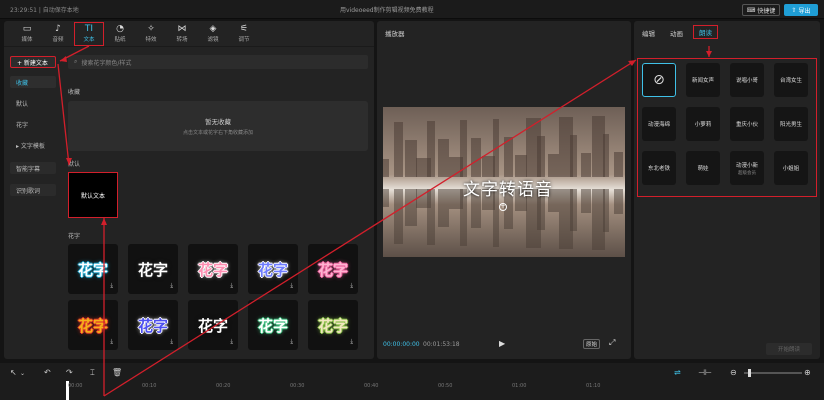 Image resolution: width=824 pixels, height=400 pixels. What do you see at coordinates (801, 10) in the screenshot?
I see `export-button: ⇧ 导出` at bounding box center [801, 10].